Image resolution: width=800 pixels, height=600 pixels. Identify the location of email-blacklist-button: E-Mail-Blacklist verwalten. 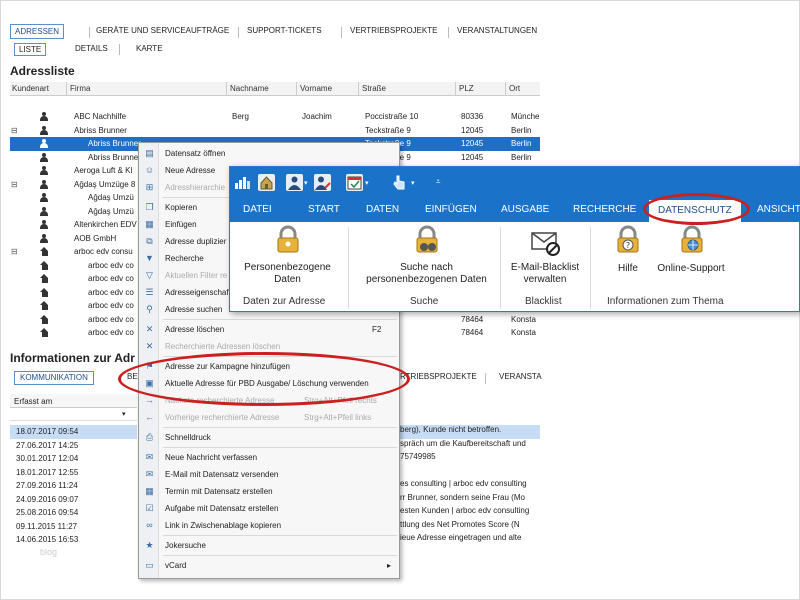
(545, 274).